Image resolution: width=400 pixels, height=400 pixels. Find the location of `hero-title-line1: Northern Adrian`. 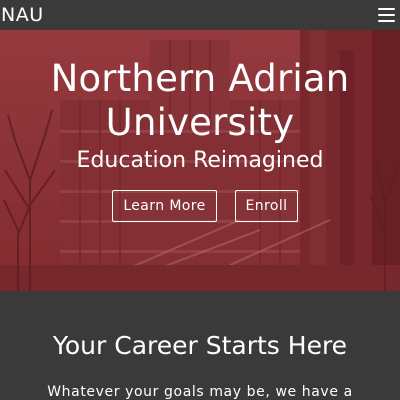

hero-title-line1: Northern Adrian is located at coordinates (200, 78).